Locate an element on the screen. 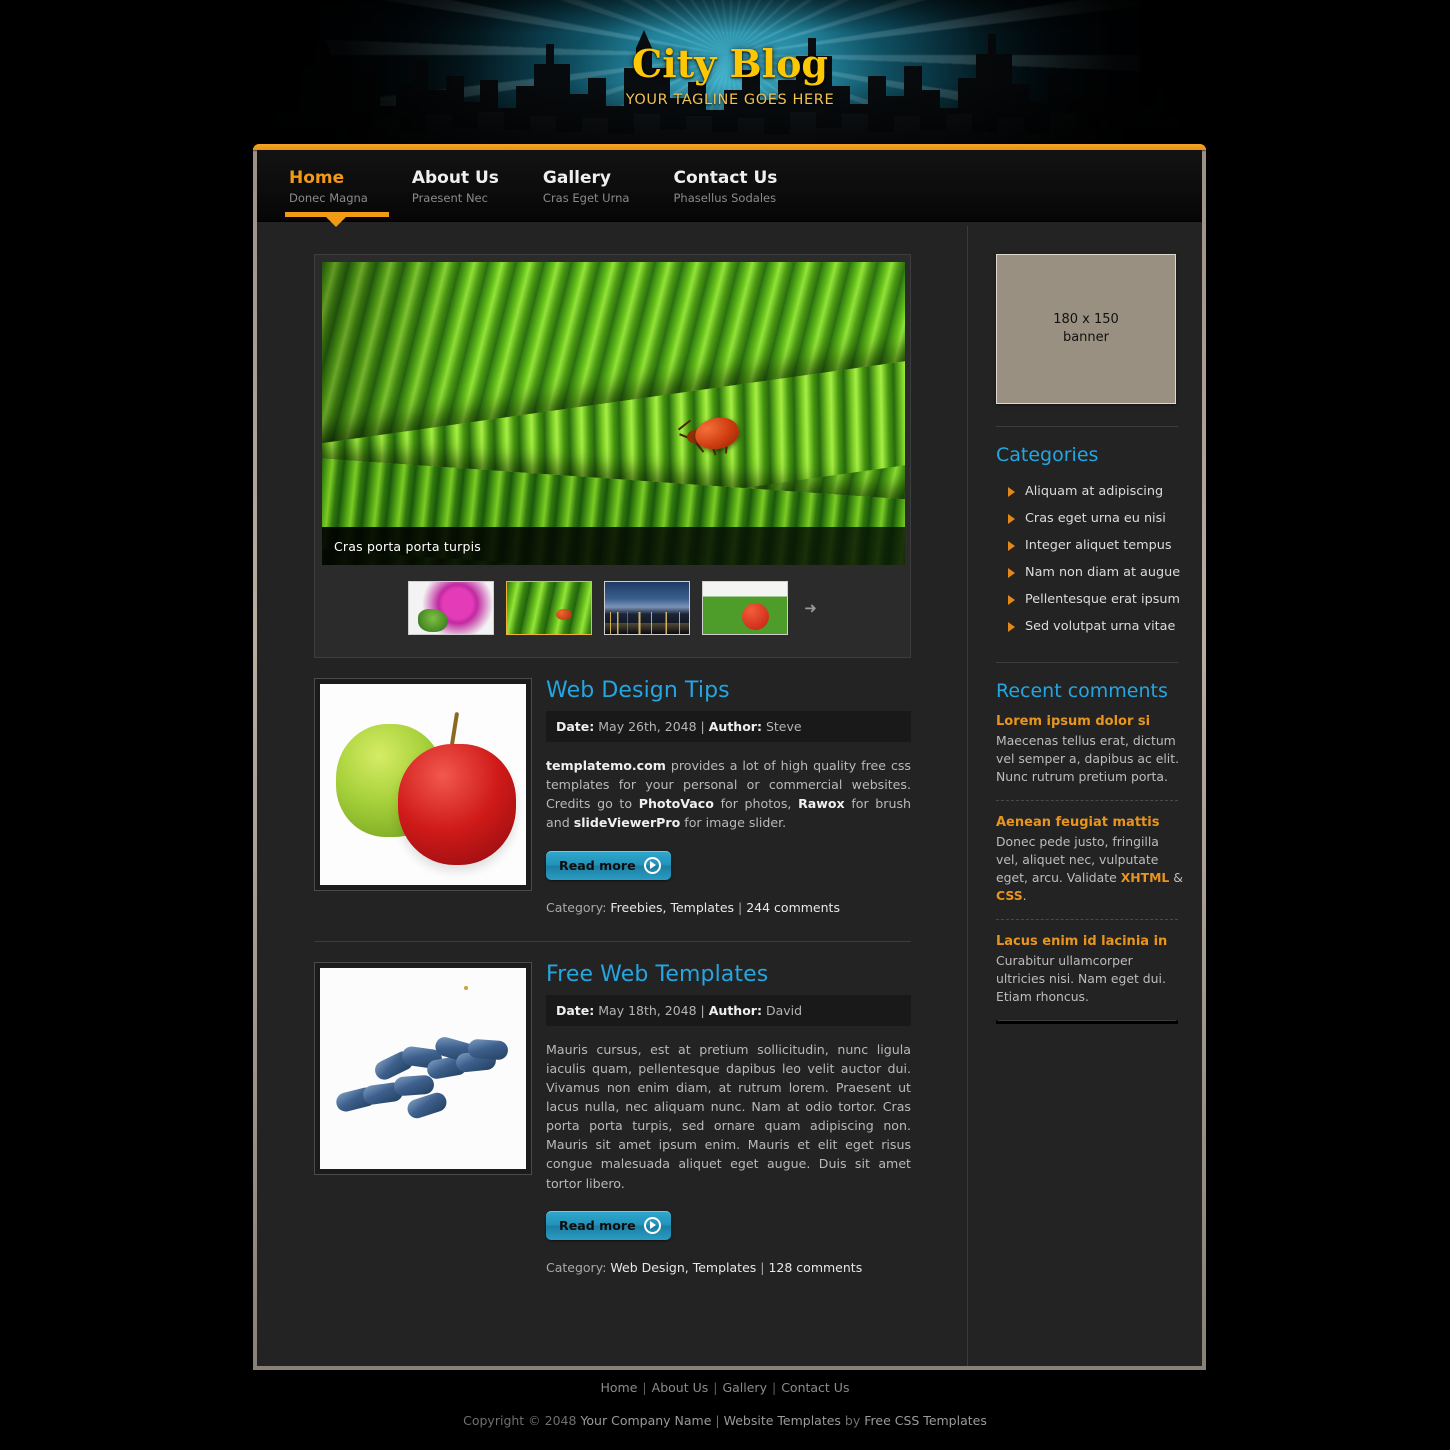 The height and width of the screenshot is (1450, 1450). by-text: by is located at coordinates (852, 1420).